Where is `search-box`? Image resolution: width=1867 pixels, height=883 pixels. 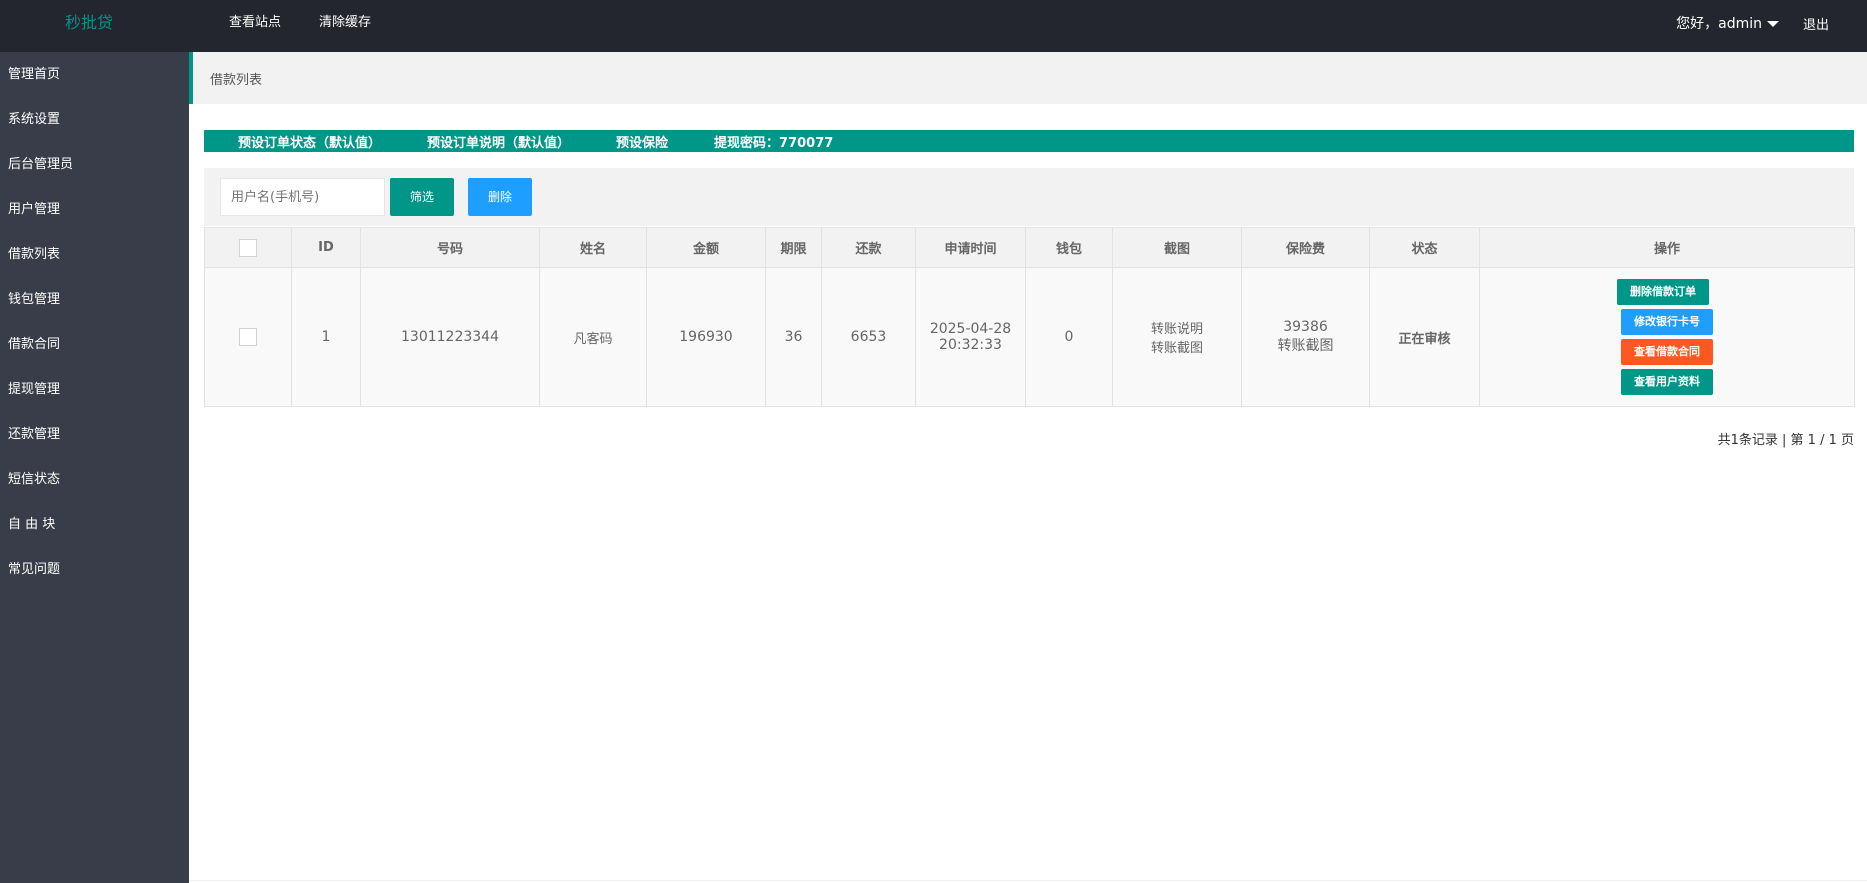
search-box is located at coordinates (302, 197).